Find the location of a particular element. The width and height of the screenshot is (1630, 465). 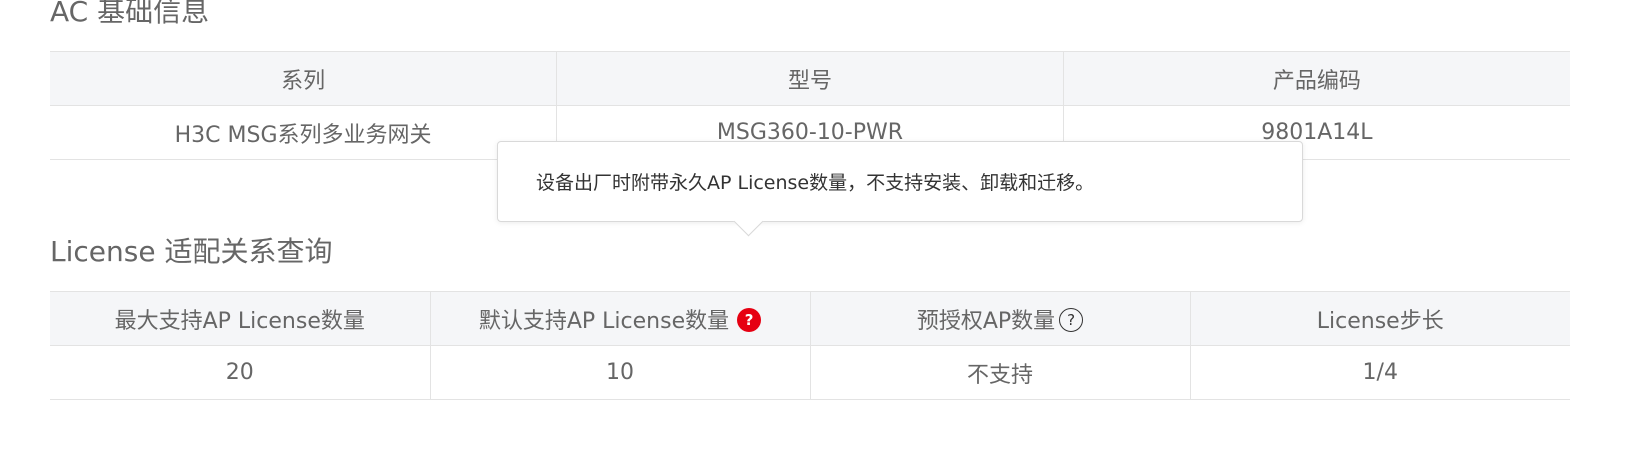

cell-license-step: 1/4 is located at coordinates (1380, 372).